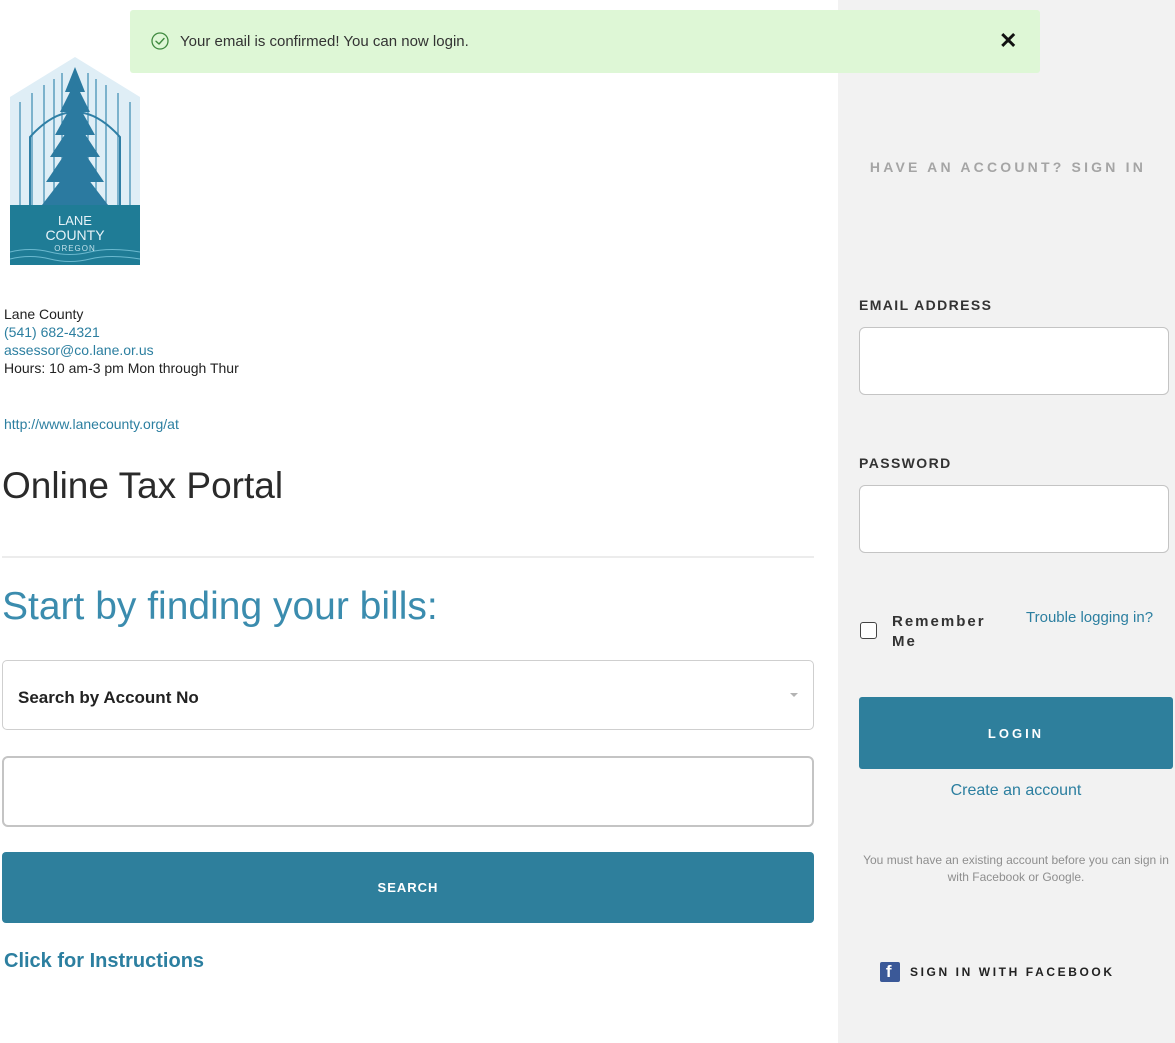  What do you see at coordinates (408, 887) in the screenshot?
I see `search-button: SEARCH` at bounding box center [408, 887].